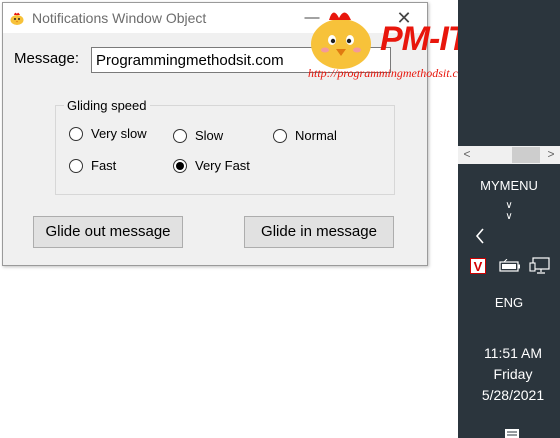  What do you see at coordinates (209, 135) in the screenshot?
I see `radio-label: Slow` at bounding box center [209, 135].